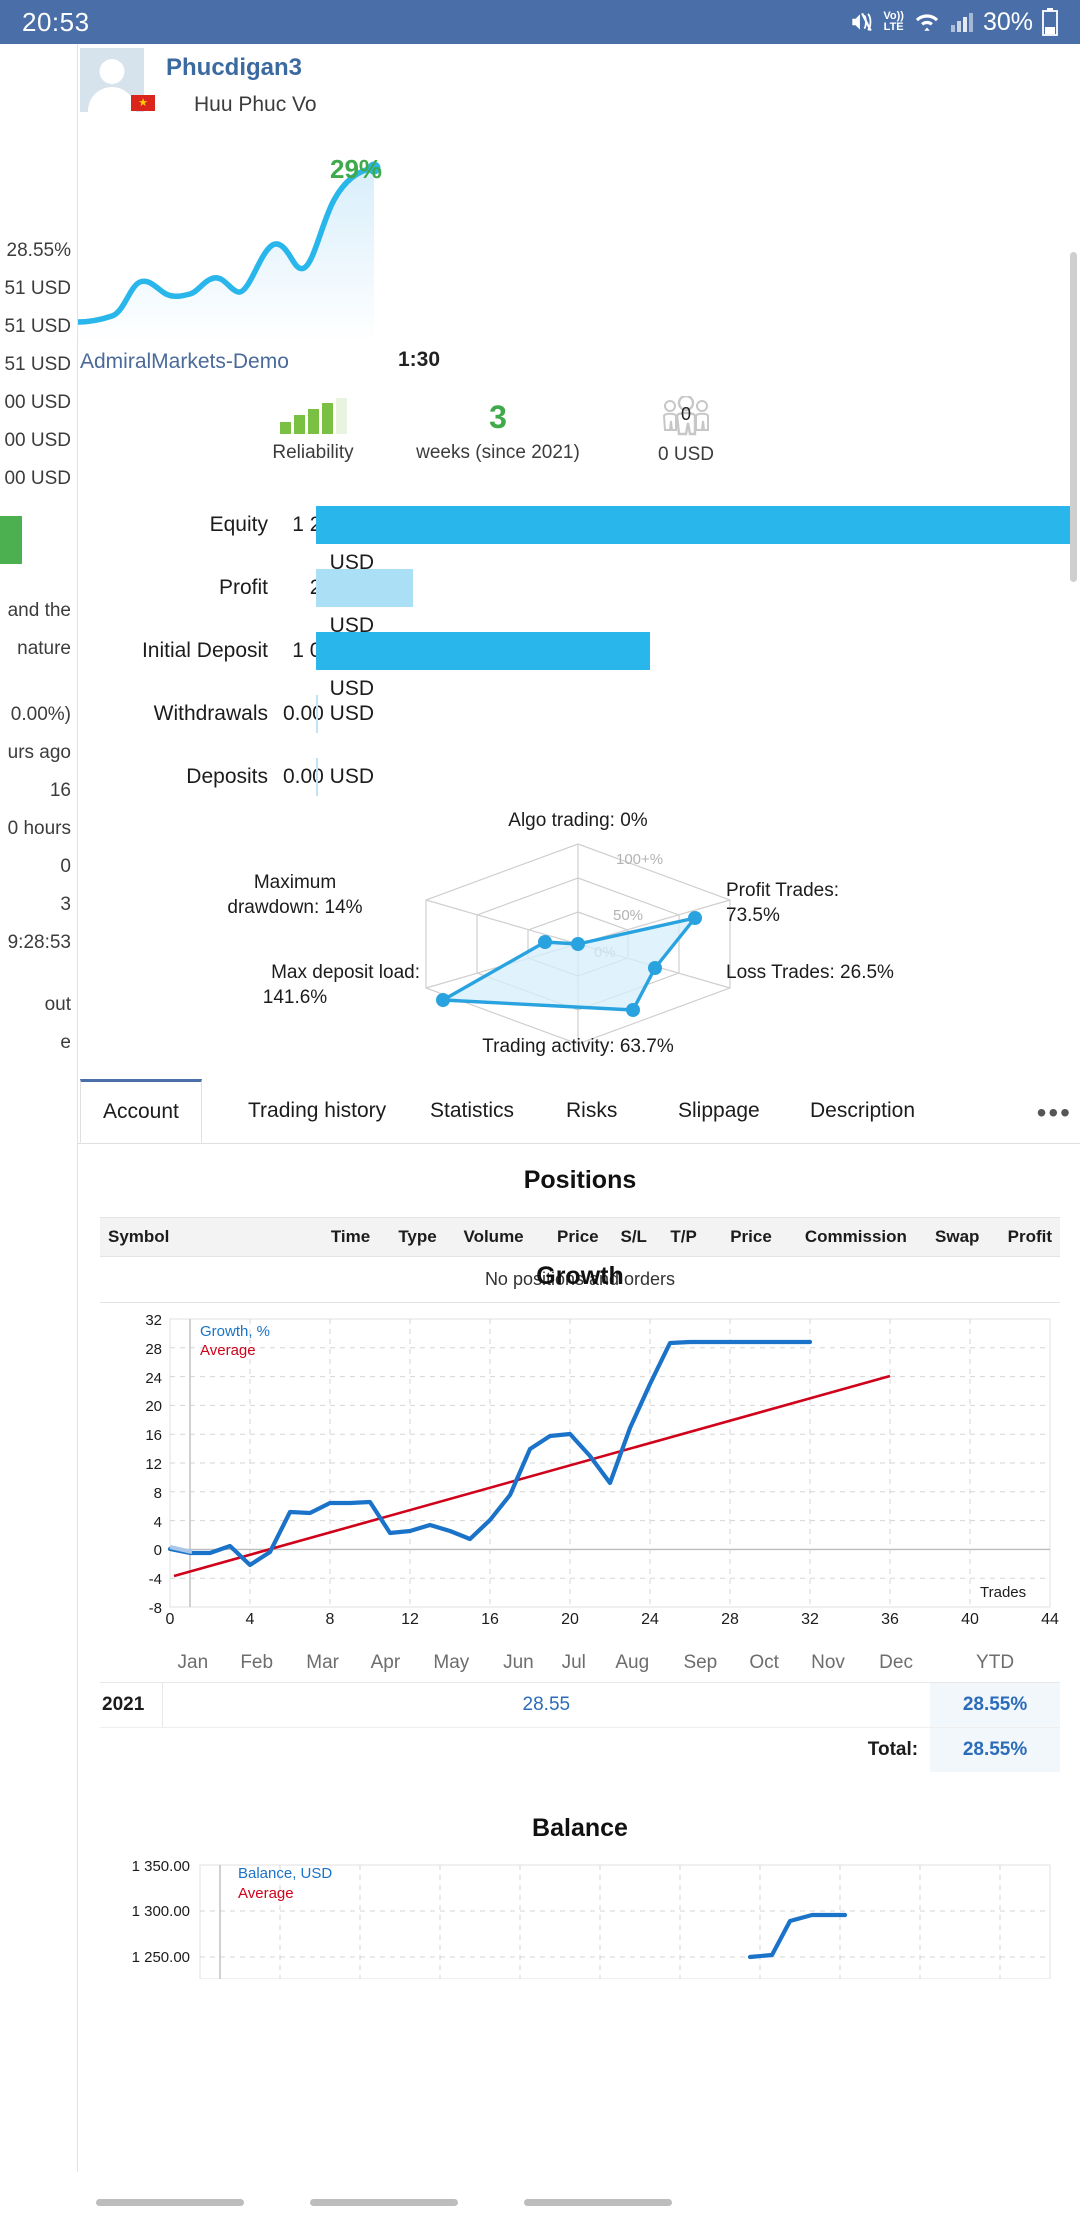  What do you see at coordinates (160, 1867) in the screenshot?
I see `balance-ytick: 1 350.00` at bounding box center [160, 1867].